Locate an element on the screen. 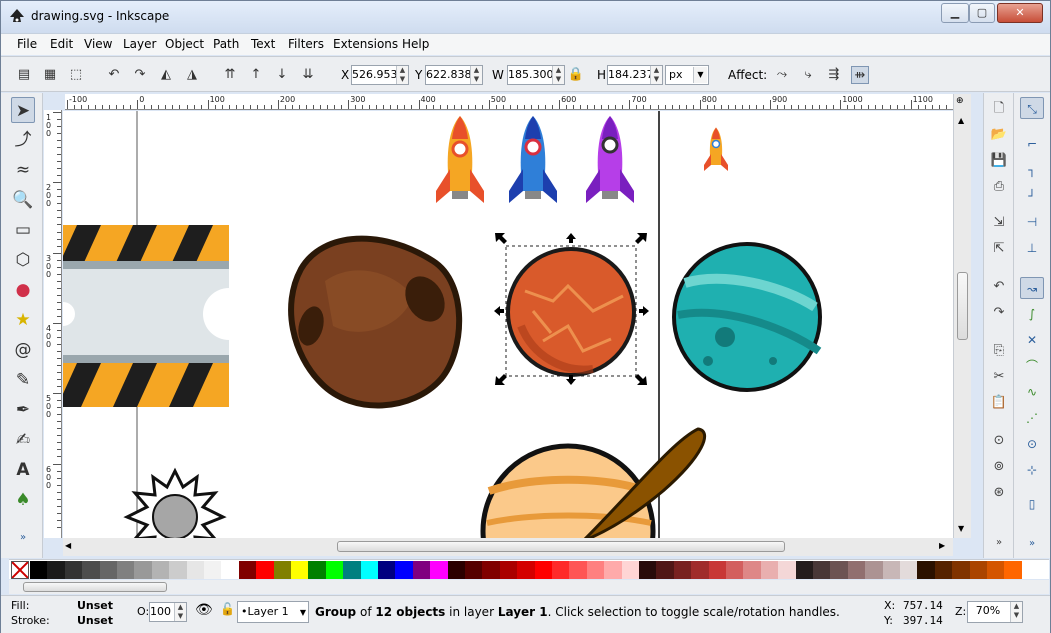 The width and height of the screenshot is (1051, 633). unit-select: px ▼ is located at coordinates (687, 75).